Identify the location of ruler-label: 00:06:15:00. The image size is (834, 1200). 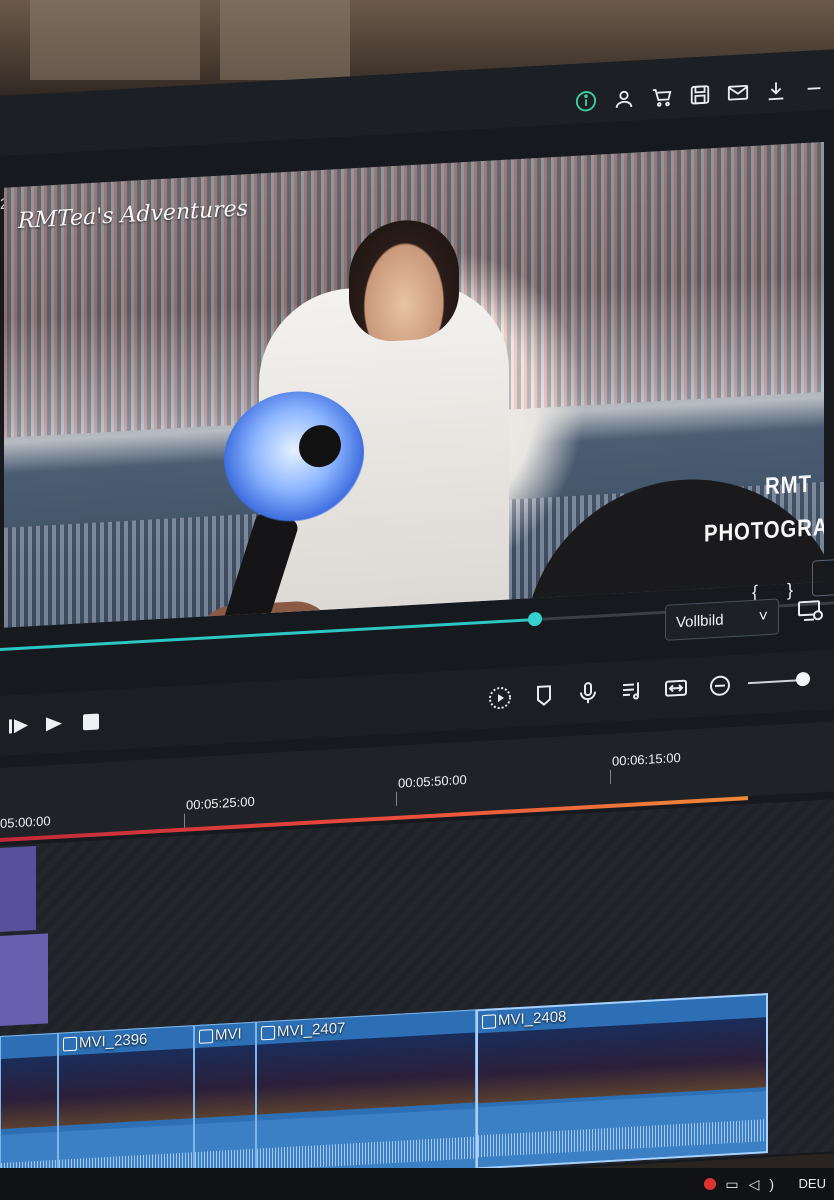
(646, 759).